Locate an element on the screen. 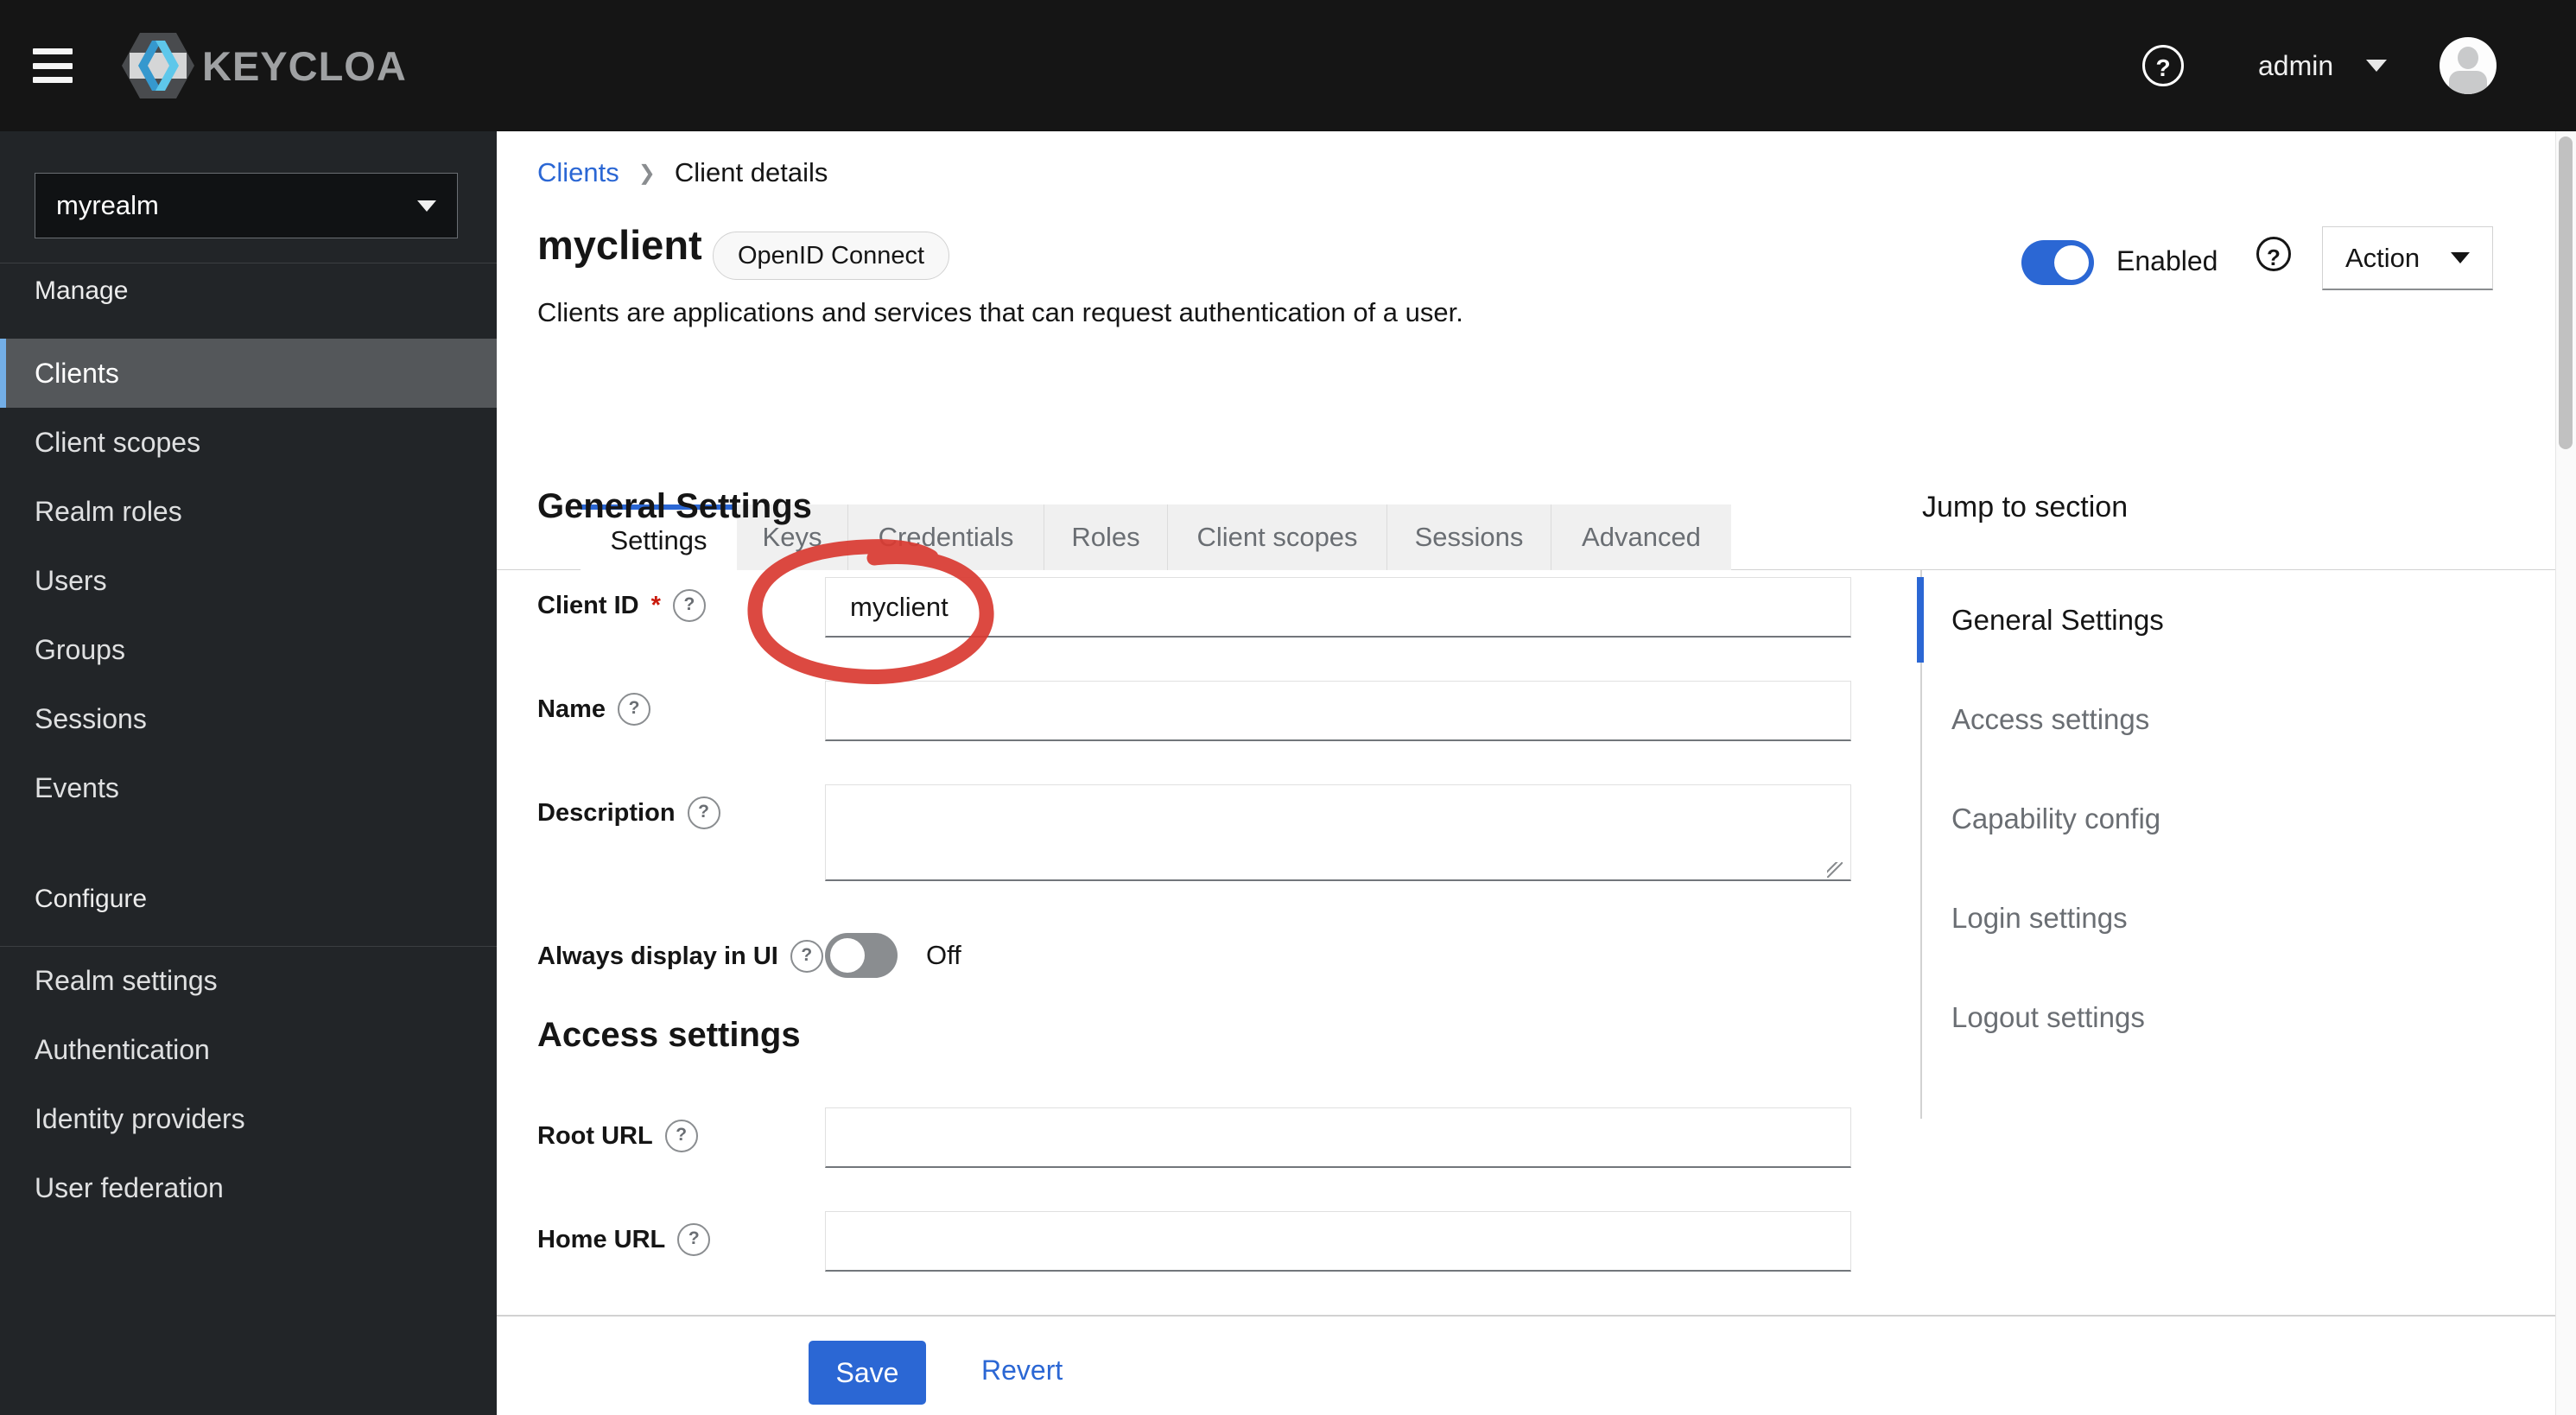 The width and height of the screenshot is (2576, 1415). action-dropdown: Action is located at coordinates (2407, 258).